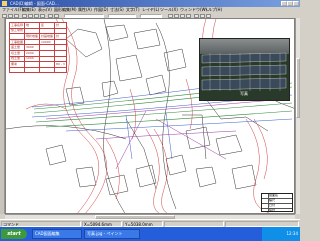 This screenshot has width=320, height=241. I want to click on taskbar-item: 写真.jpg - ペイント, so click(112, 234).